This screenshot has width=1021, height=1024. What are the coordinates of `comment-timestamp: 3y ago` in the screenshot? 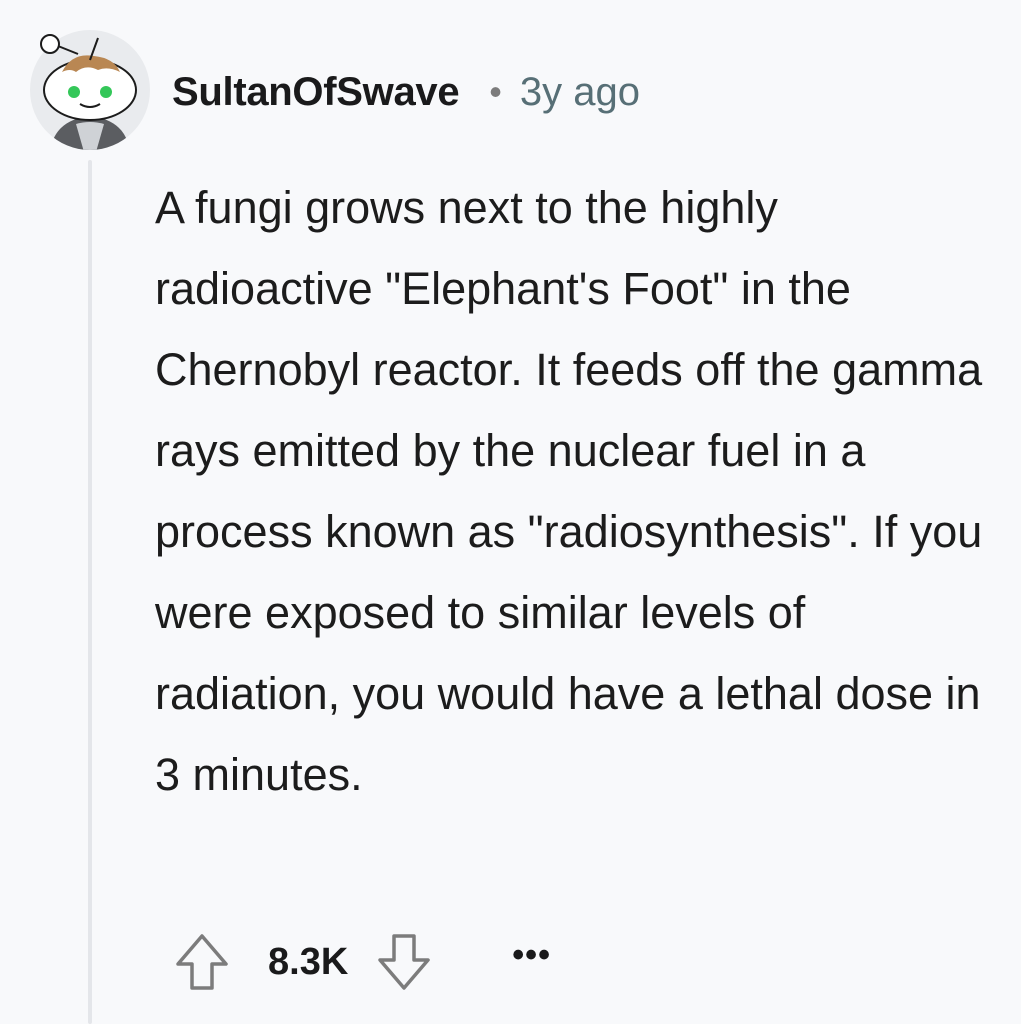 It's located at (580, 92).